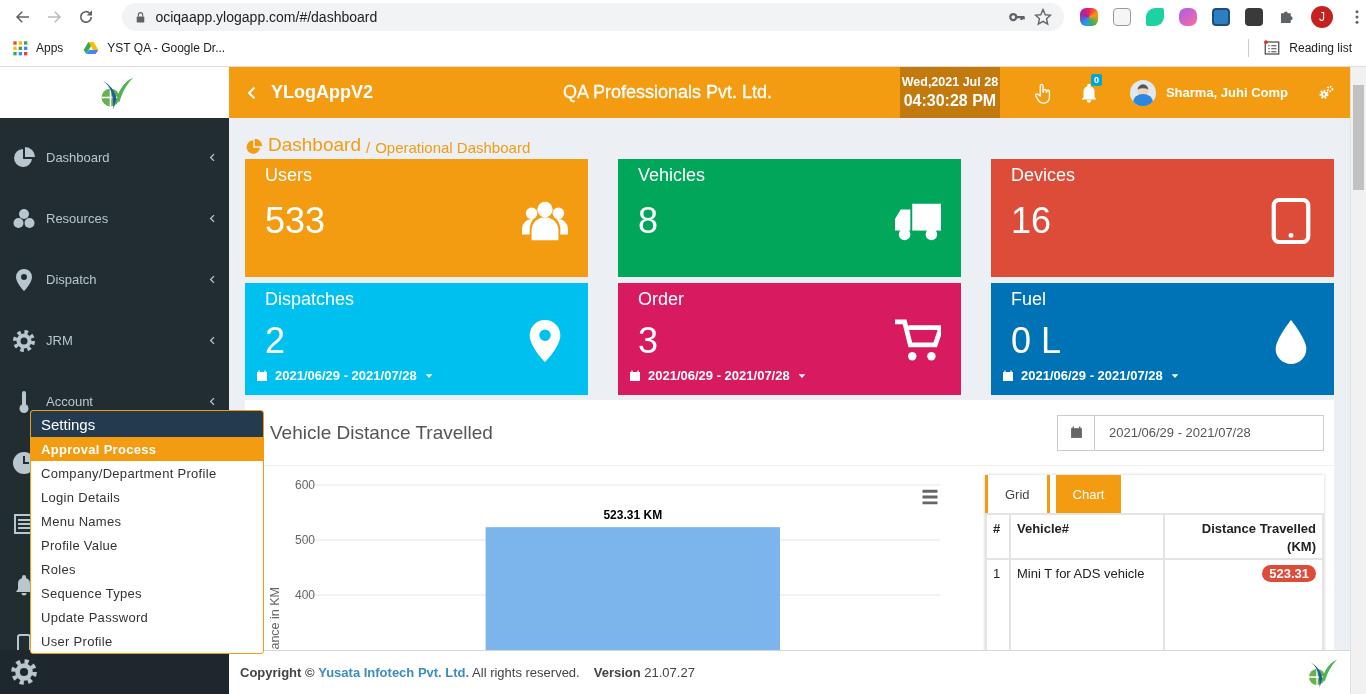  I want to click on copyright-text: Copyright © Yusata Infotech Pvt. Ltd. All rights reserved., so click(410, 672).